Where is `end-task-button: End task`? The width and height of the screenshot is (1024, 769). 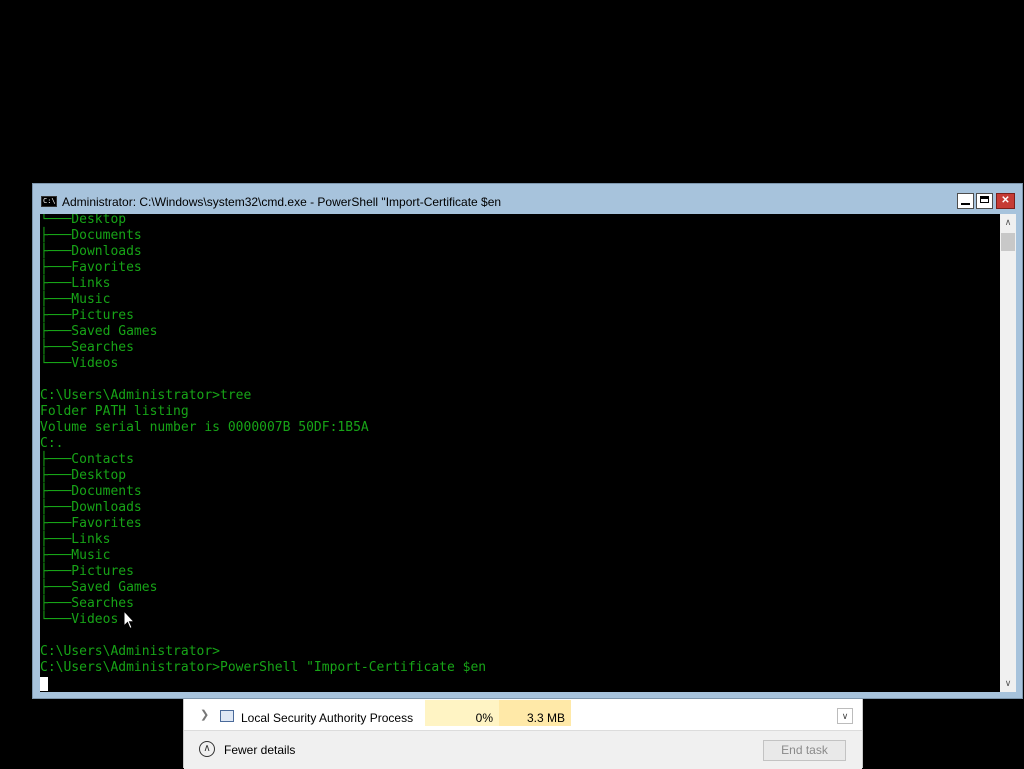 end-task-button: End task is located at coordinates (804, 750).